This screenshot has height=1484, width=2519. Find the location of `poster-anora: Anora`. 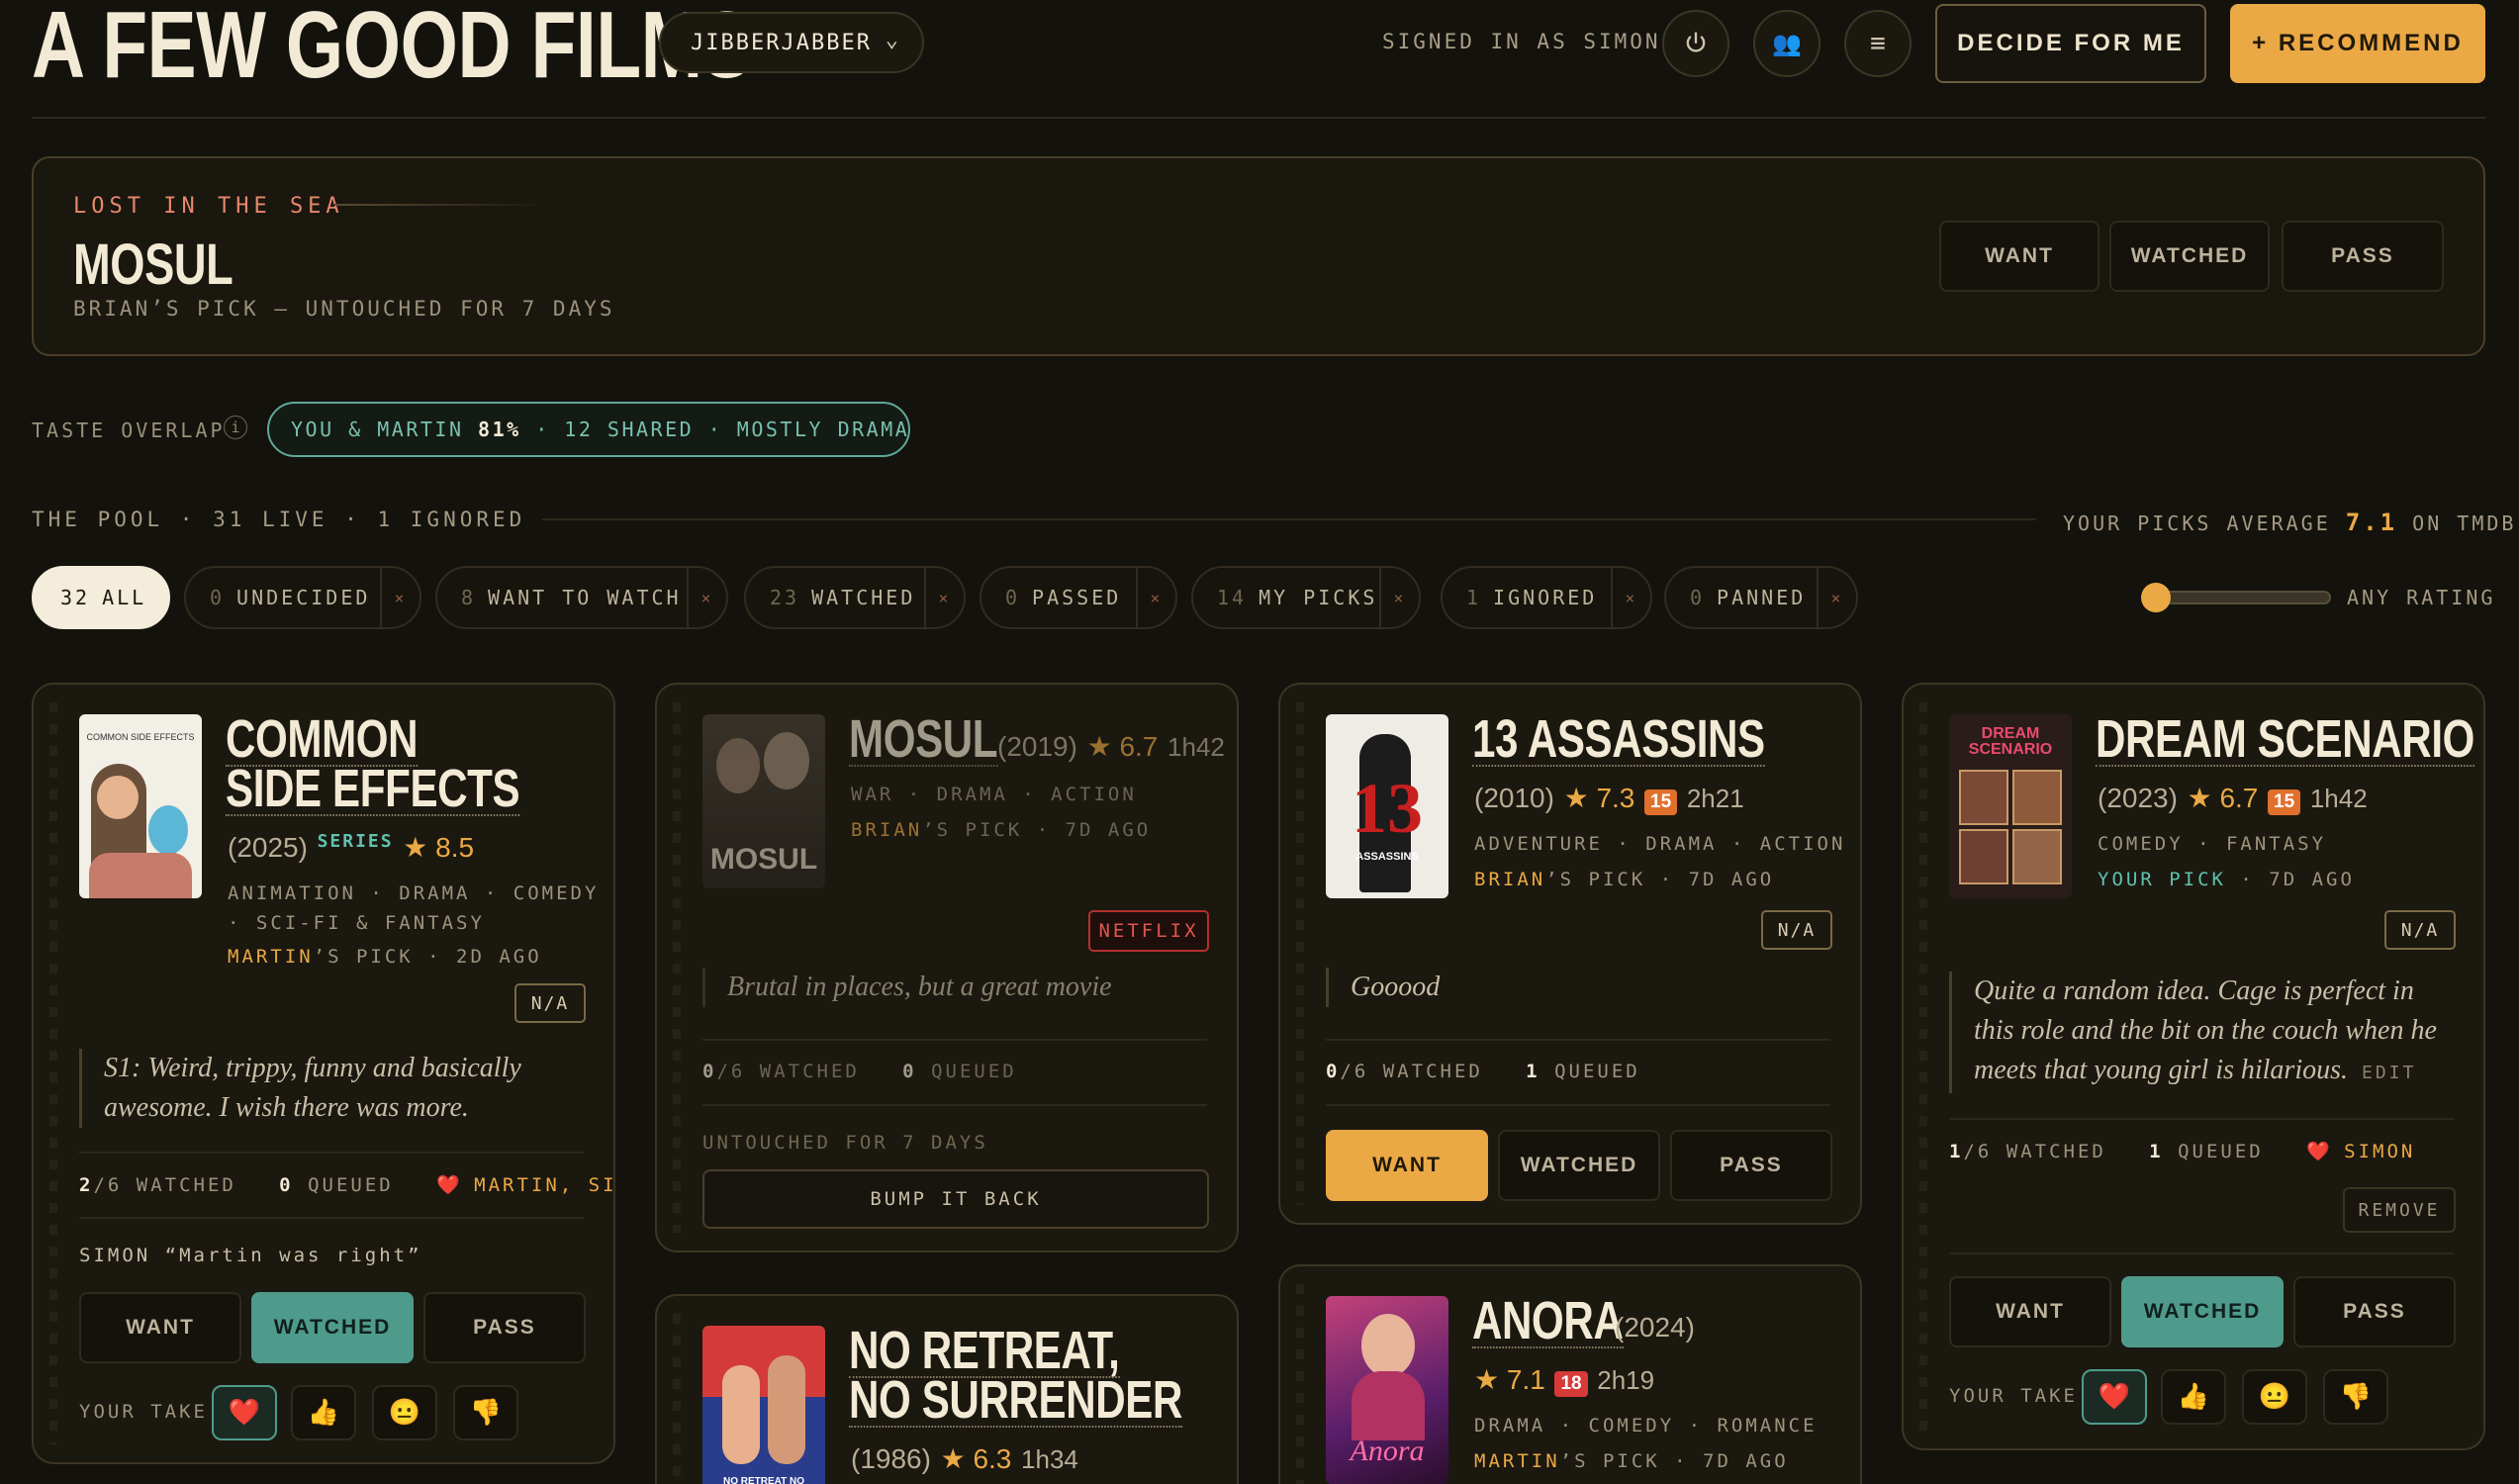

poster-anora: Anora is located at coordinates (1387, 1390).